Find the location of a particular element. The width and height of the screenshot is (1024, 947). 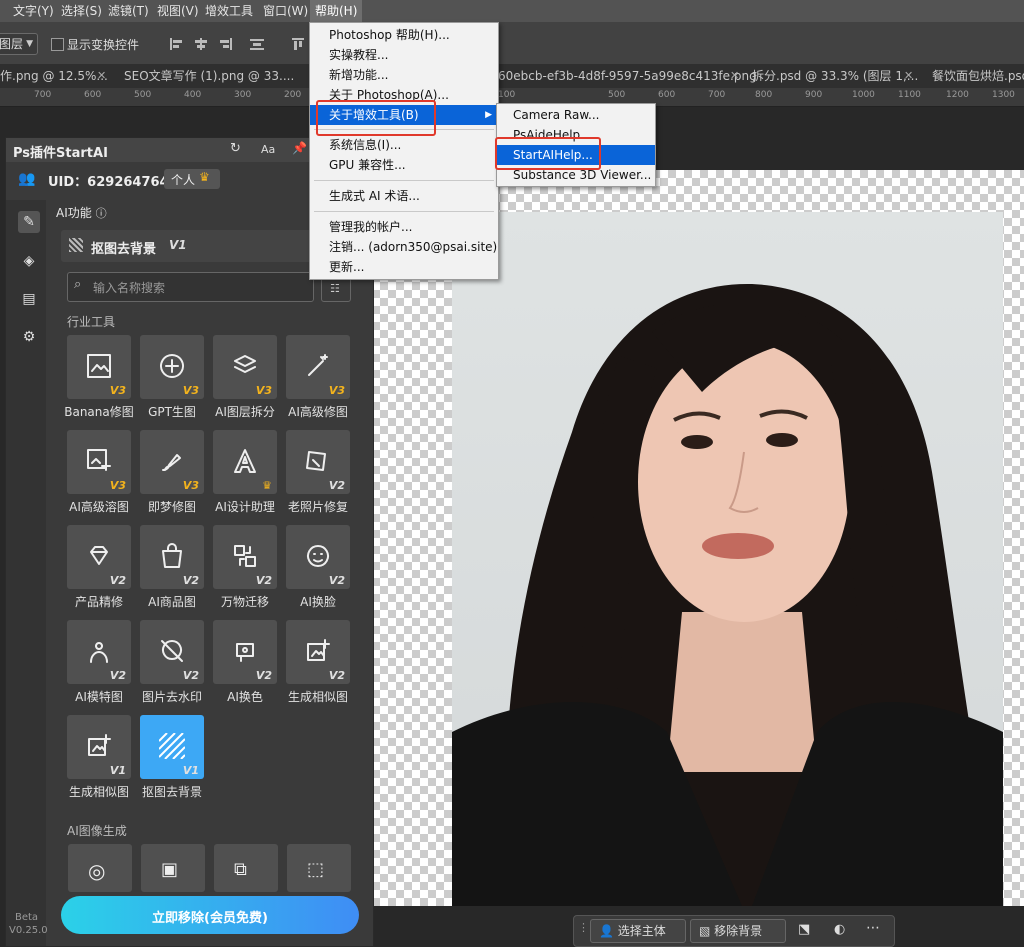

transform-icon: ⬔ is located at coordinates (804, 929).